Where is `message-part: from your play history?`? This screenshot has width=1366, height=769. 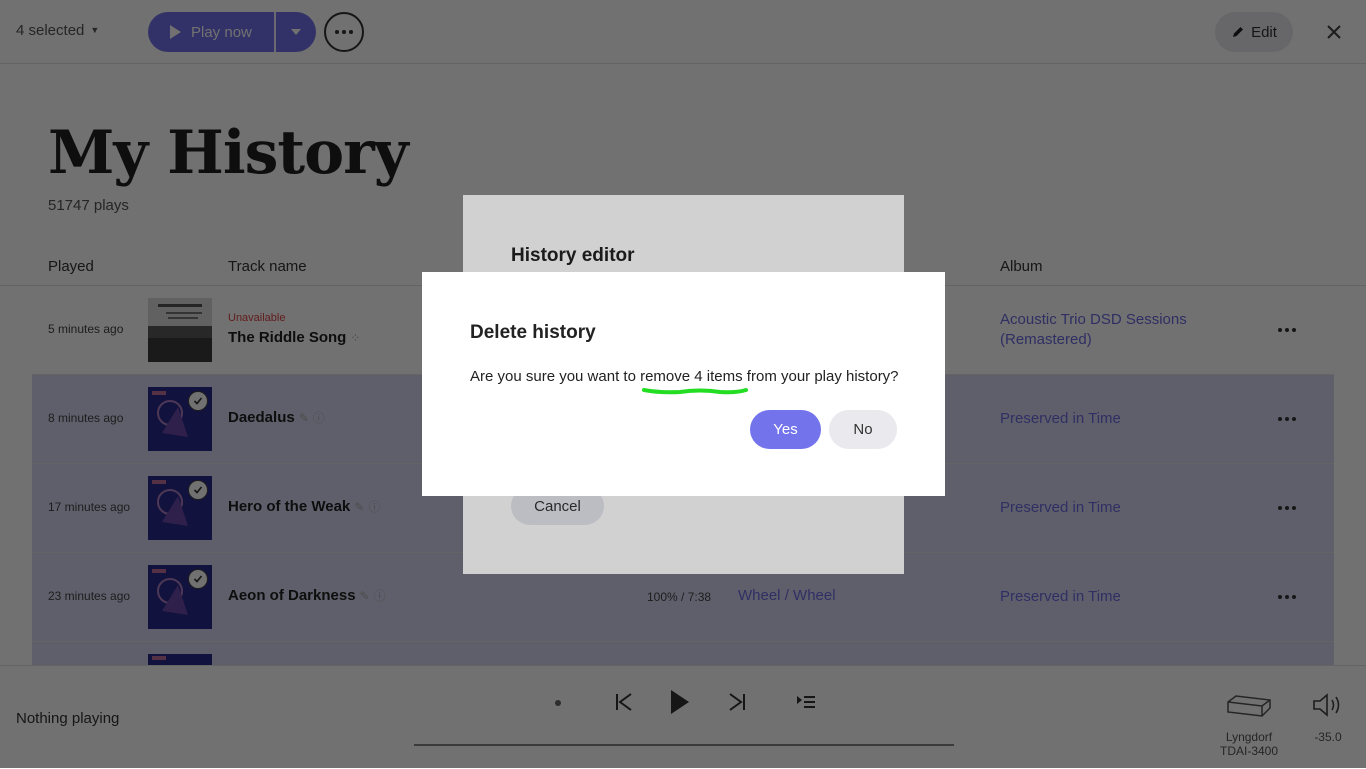 message-part: from your play history? is located at coordinates (820, 376).